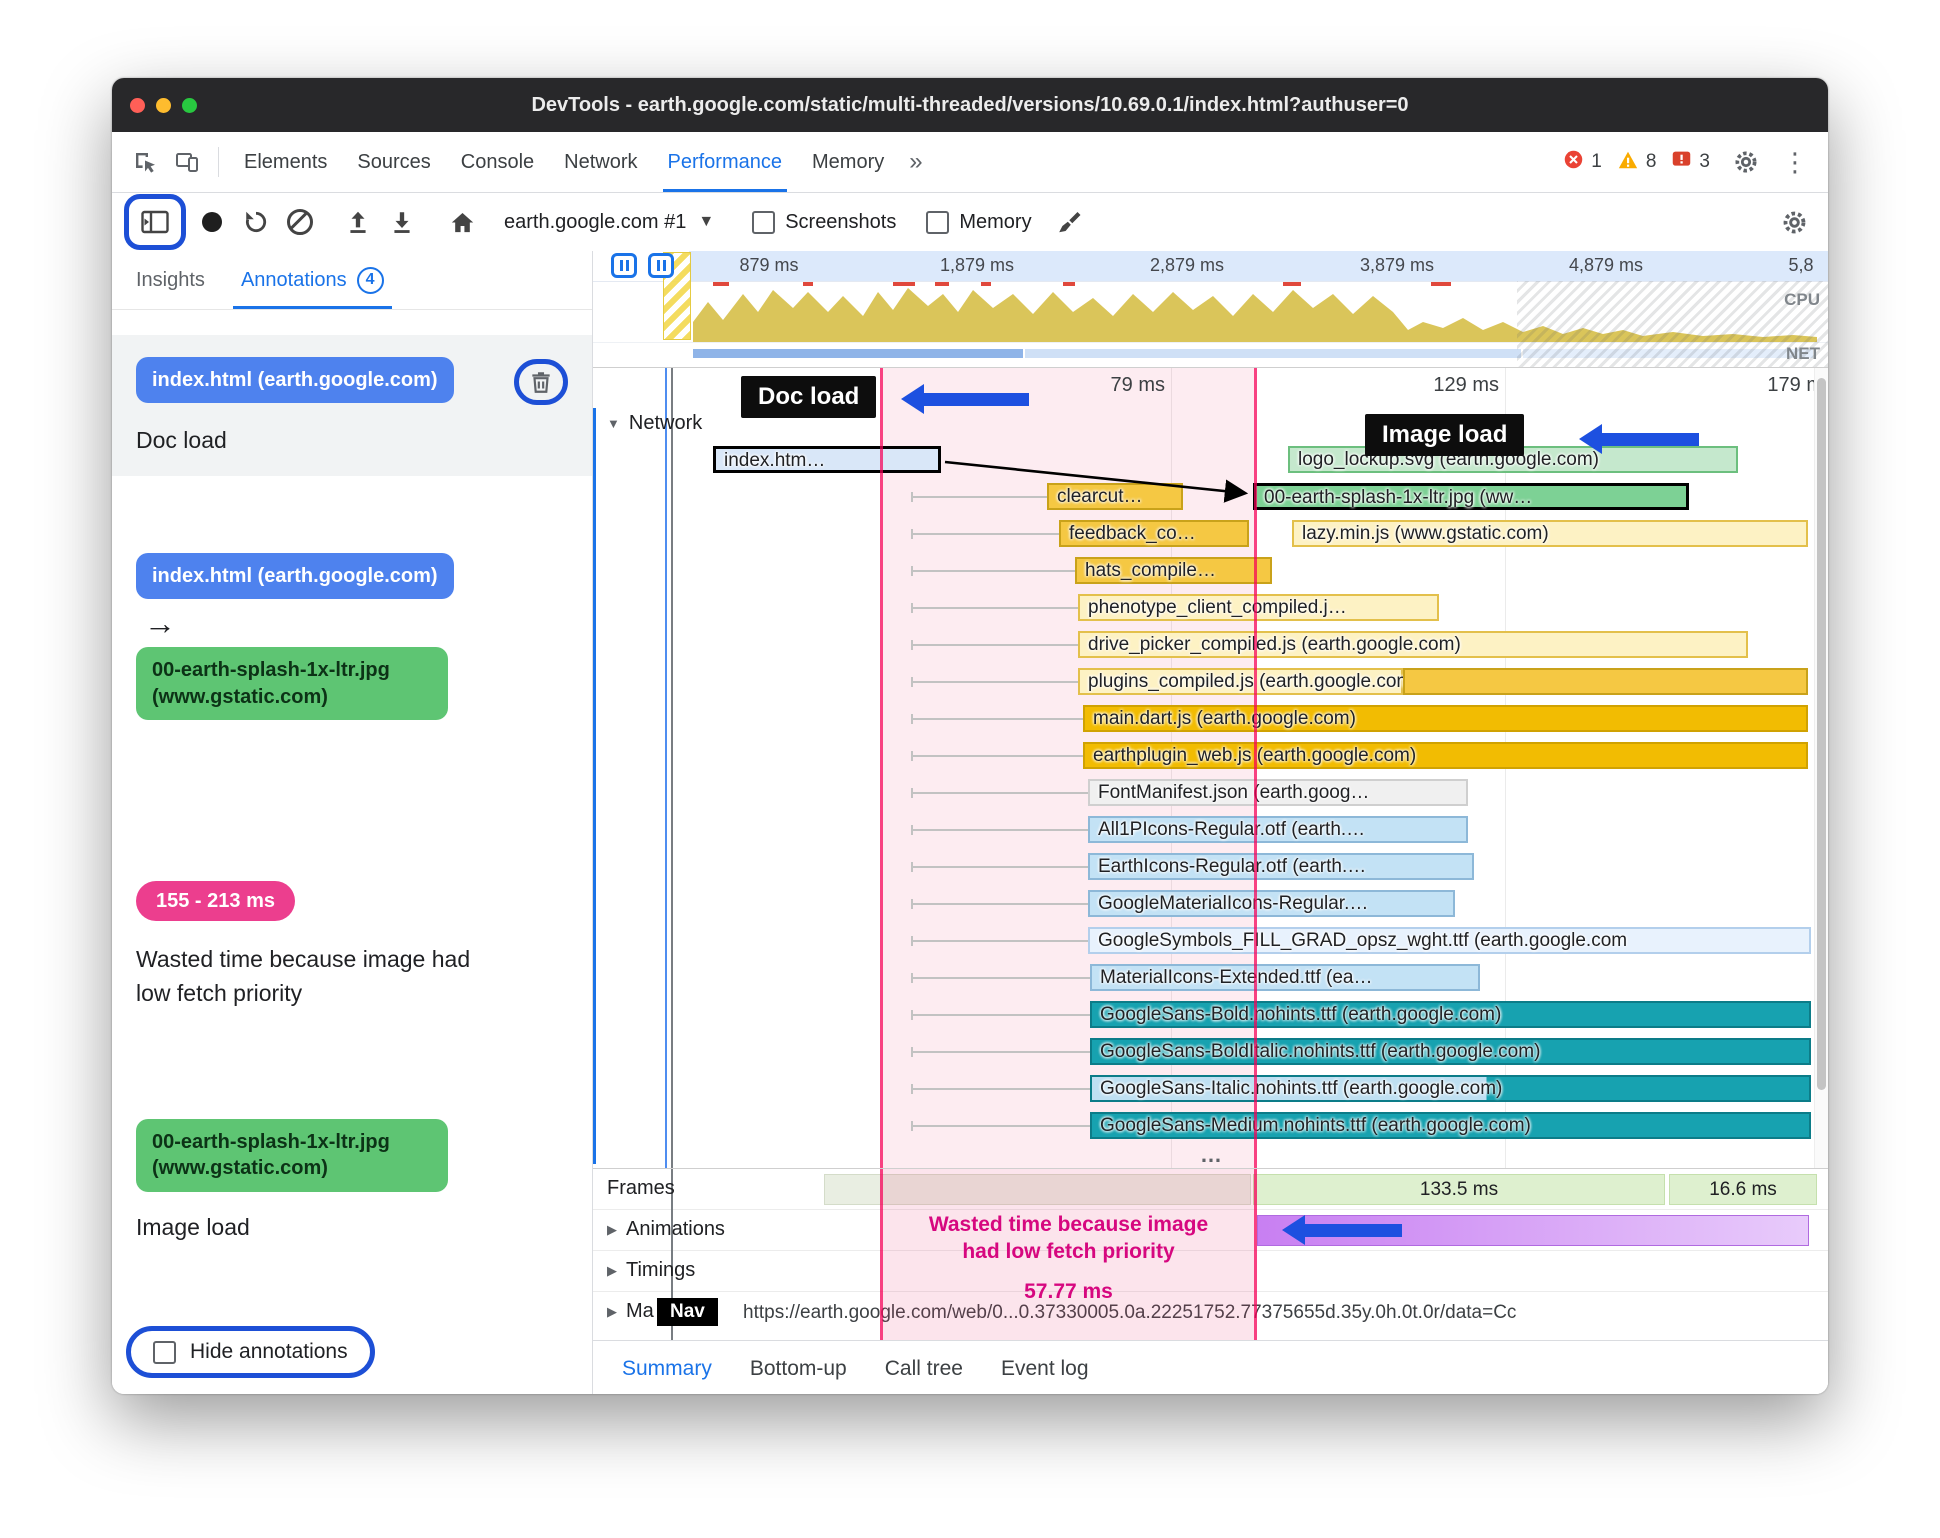 This screenshot has height=1538, width=1940. Describe the element at coordinates (187, 162) in the screenshot. I see `device-toolbar-icon` at that location.